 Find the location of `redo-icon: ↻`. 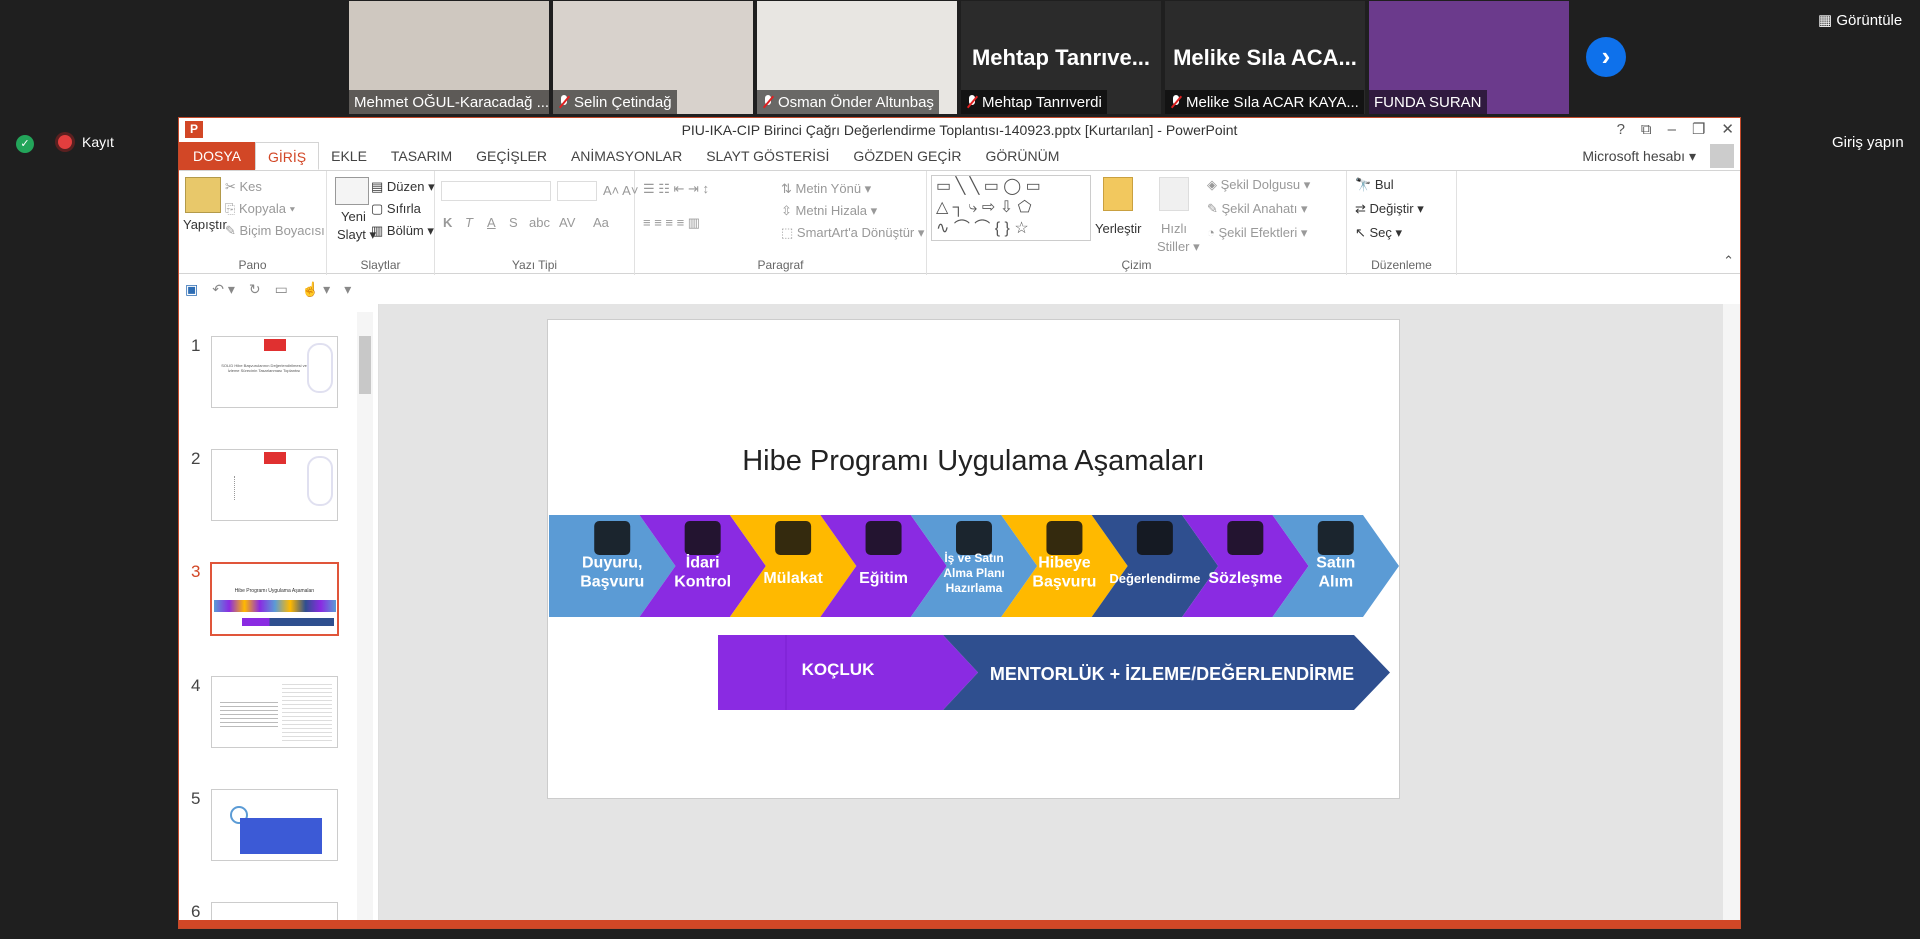

redo-icon: ↻ is located at coordinates (255, 289).